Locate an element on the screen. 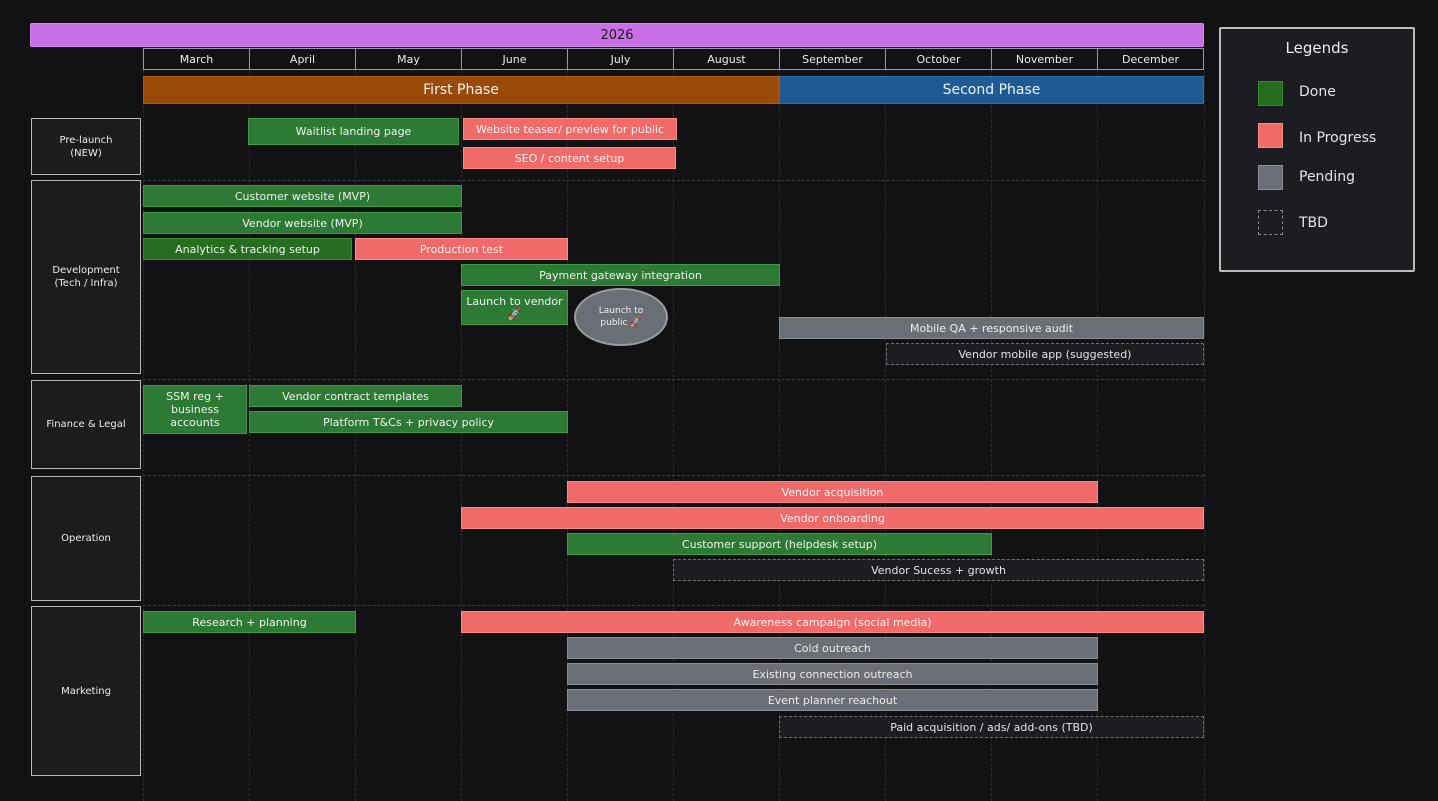 The width and height of the screenshot is (1438, 801). milestone-launch-to-public: Launch to public 🚀 is located at coordinates (621, 317).